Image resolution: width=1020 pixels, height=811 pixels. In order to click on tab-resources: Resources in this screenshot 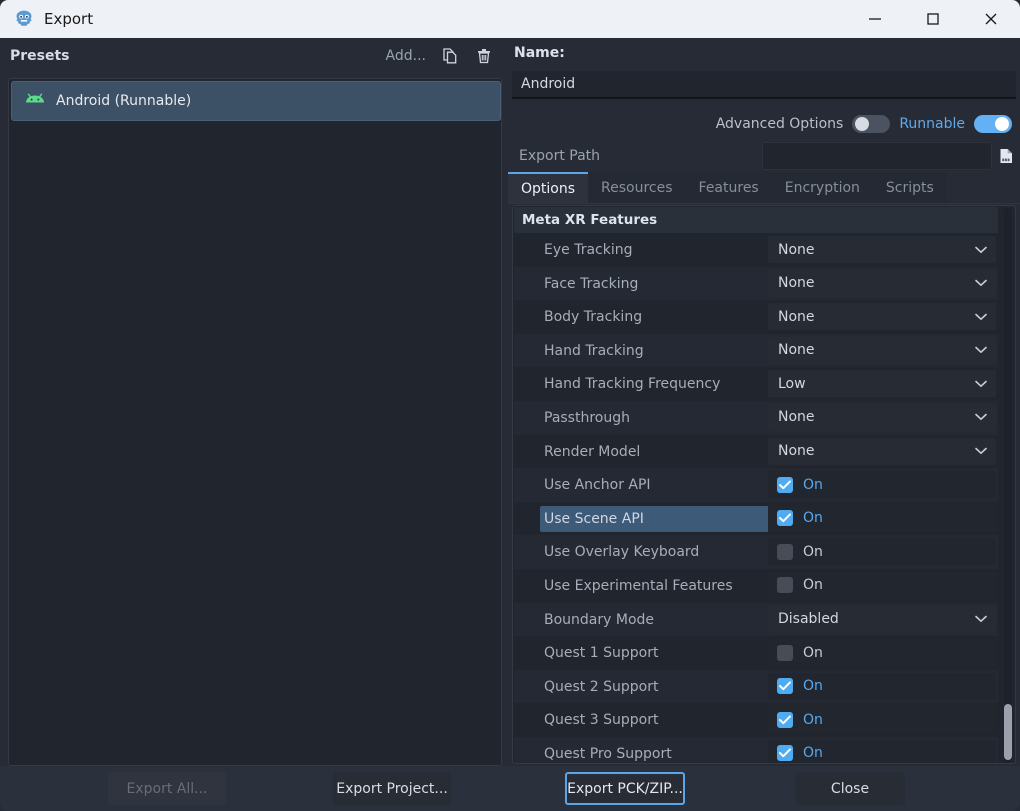, I will do `click(637, 187)`.